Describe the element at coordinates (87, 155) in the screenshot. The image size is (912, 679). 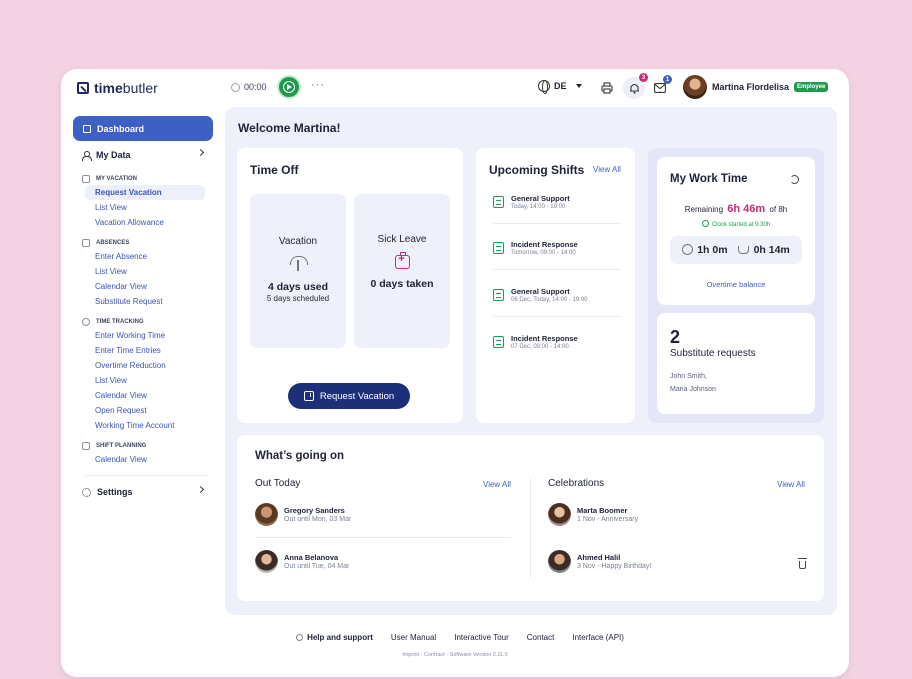
I see `user-icon` at that location.